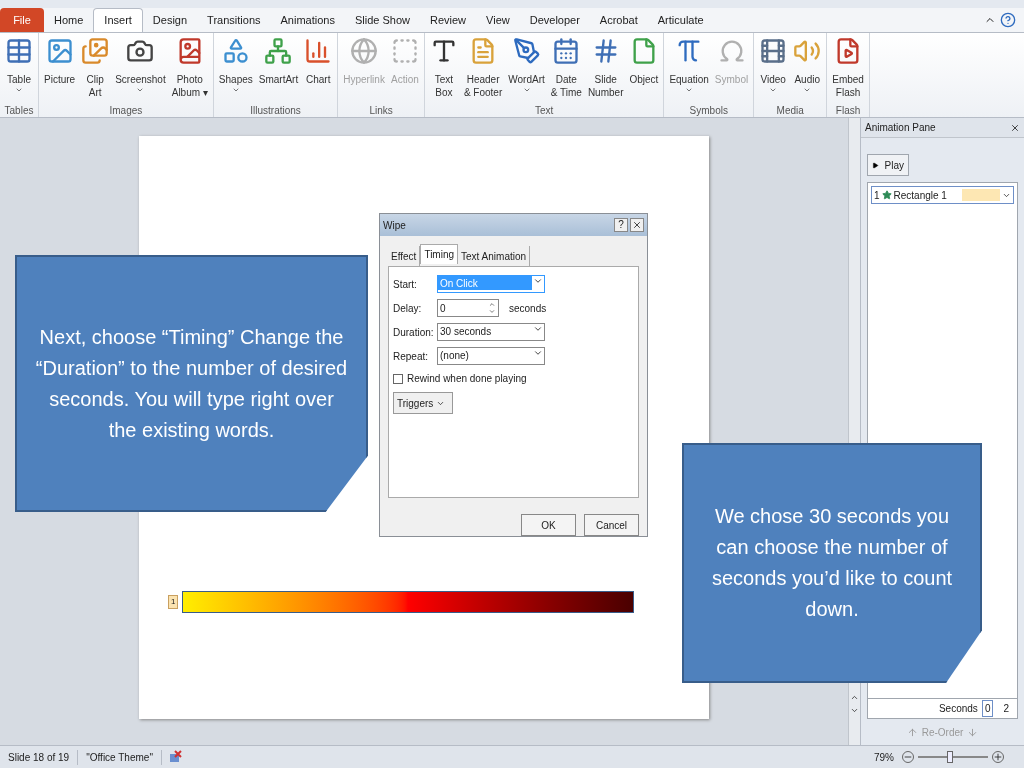 Image resolution: width=1024 pixels, height=768 pixels. Describe the element at coordinates (611, 525) in the screenshot. I see `dialog-button: Cancel` at that location.